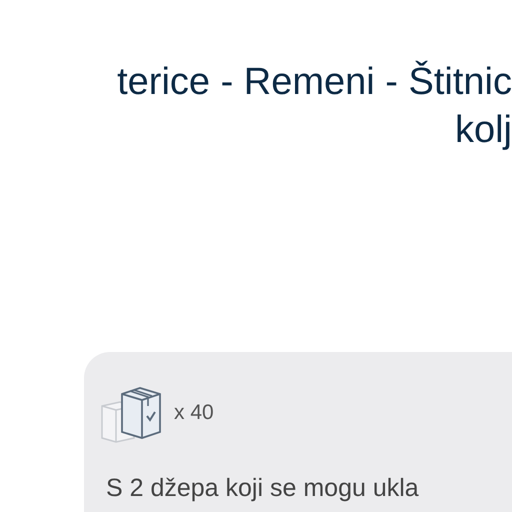 This screenshot has width=512, height=512. What do you see at coordinates (263, 488) in the screenshot?
I see `description-text: S 2 džepa koji se mogu ukla` at bounding box center [263, 488].